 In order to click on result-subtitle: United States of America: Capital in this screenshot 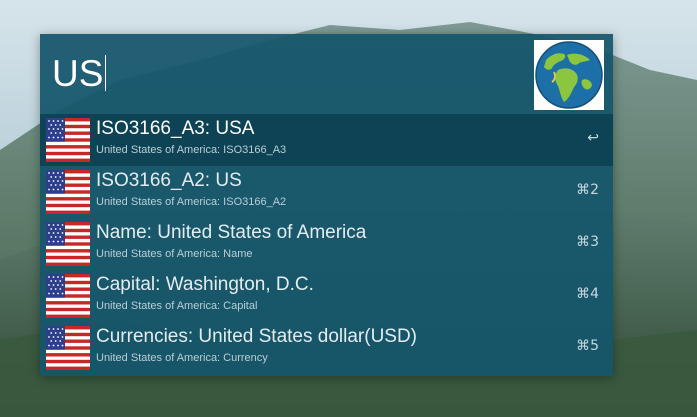, I will do `click(177, 306)`.